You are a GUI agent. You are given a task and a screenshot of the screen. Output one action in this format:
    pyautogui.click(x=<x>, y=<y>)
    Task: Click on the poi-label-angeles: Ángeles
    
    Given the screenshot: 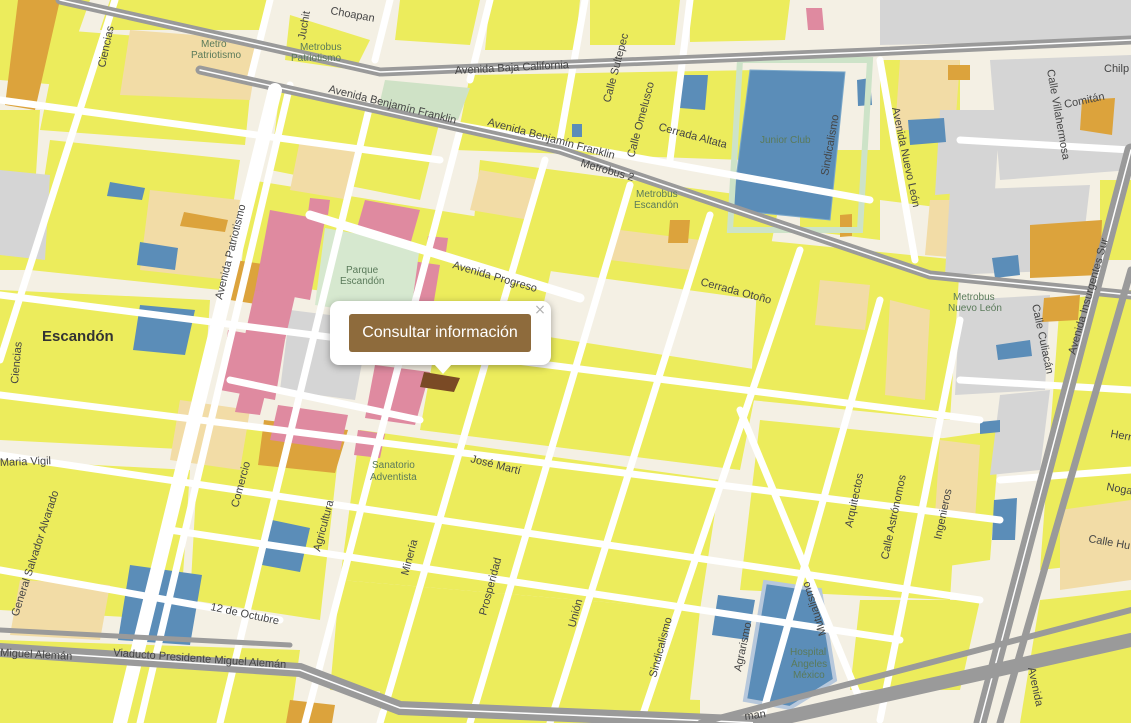 What is the action you would take?
    pyautogui.click(x=809, y=663)
    